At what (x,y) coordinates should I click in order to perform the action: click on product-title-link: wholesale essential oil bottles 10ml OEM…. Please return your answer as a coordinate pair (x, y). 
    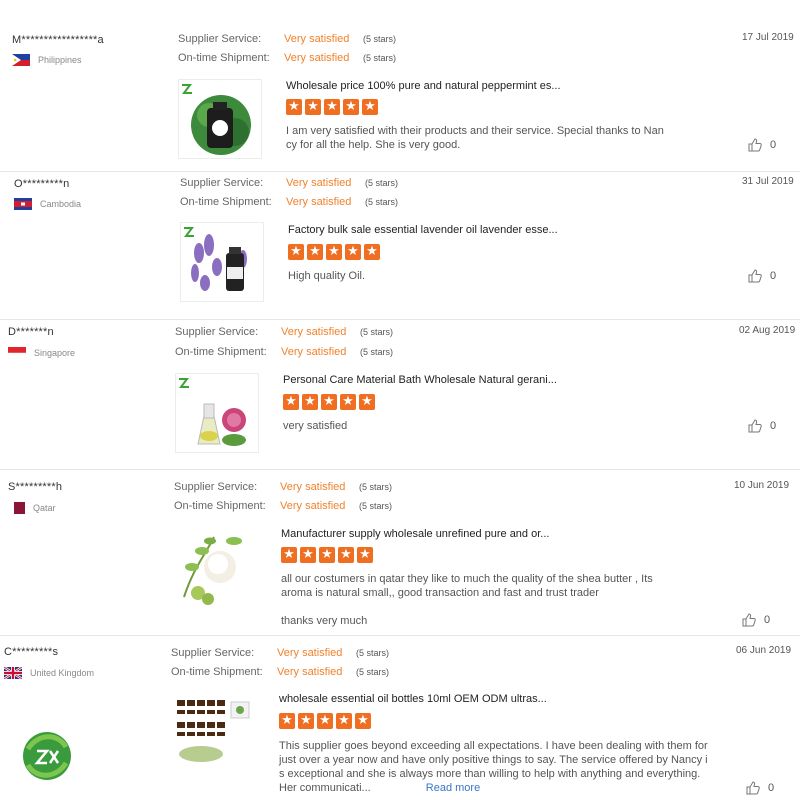
    Looking at the image, I should click on (413, 699).